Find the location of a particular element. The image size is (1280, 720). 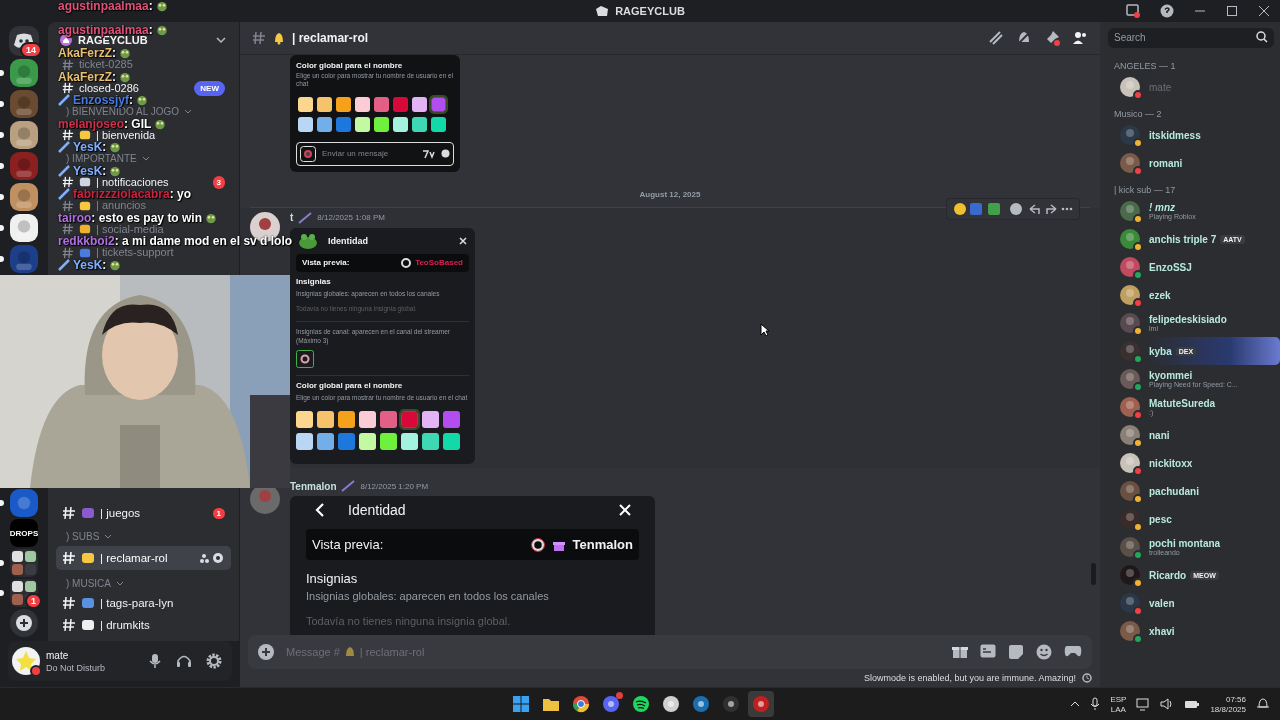

channel-item: | drumkits is located at coordinates (143, 625).